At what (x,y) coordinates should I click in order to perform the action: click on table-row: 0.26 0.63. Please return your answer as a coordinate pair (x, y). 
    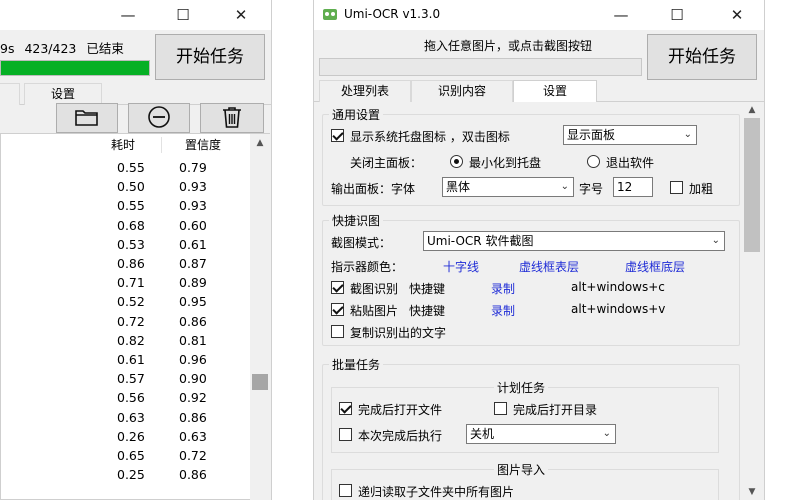
    Looking at the image, I should click on (125, 437).